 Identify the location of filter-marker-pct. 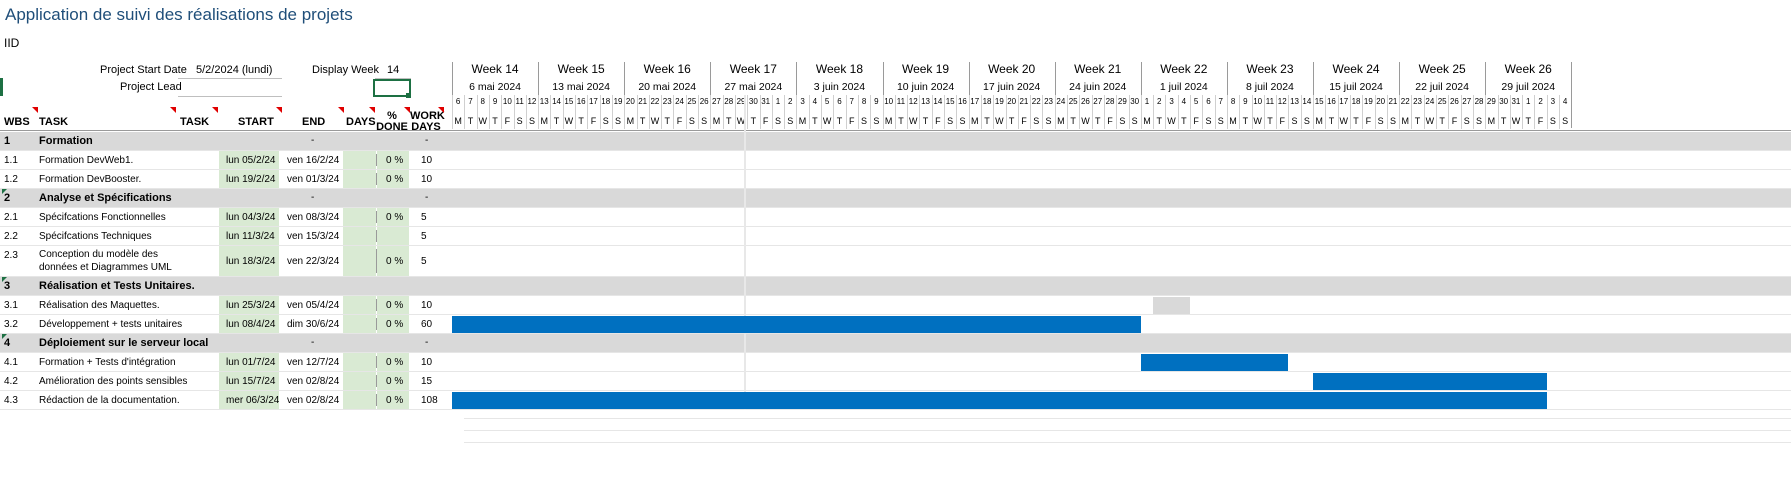
(407, 110).